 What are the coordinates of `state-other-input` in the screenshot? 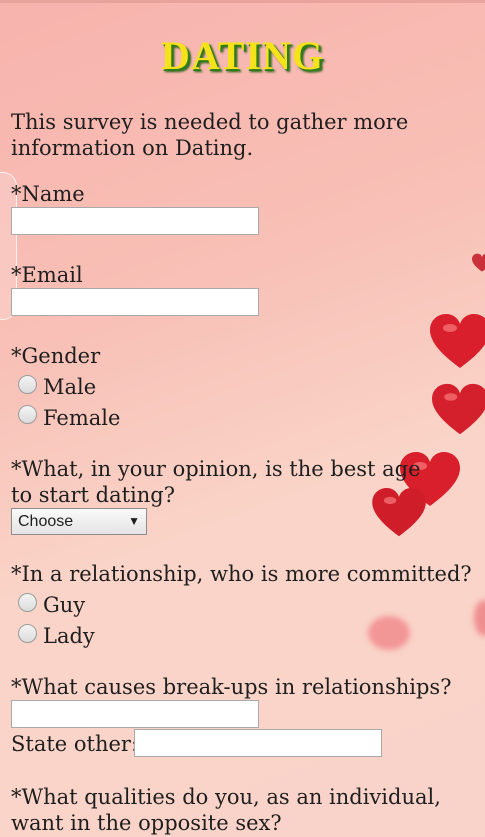 It's located at (258, 743).